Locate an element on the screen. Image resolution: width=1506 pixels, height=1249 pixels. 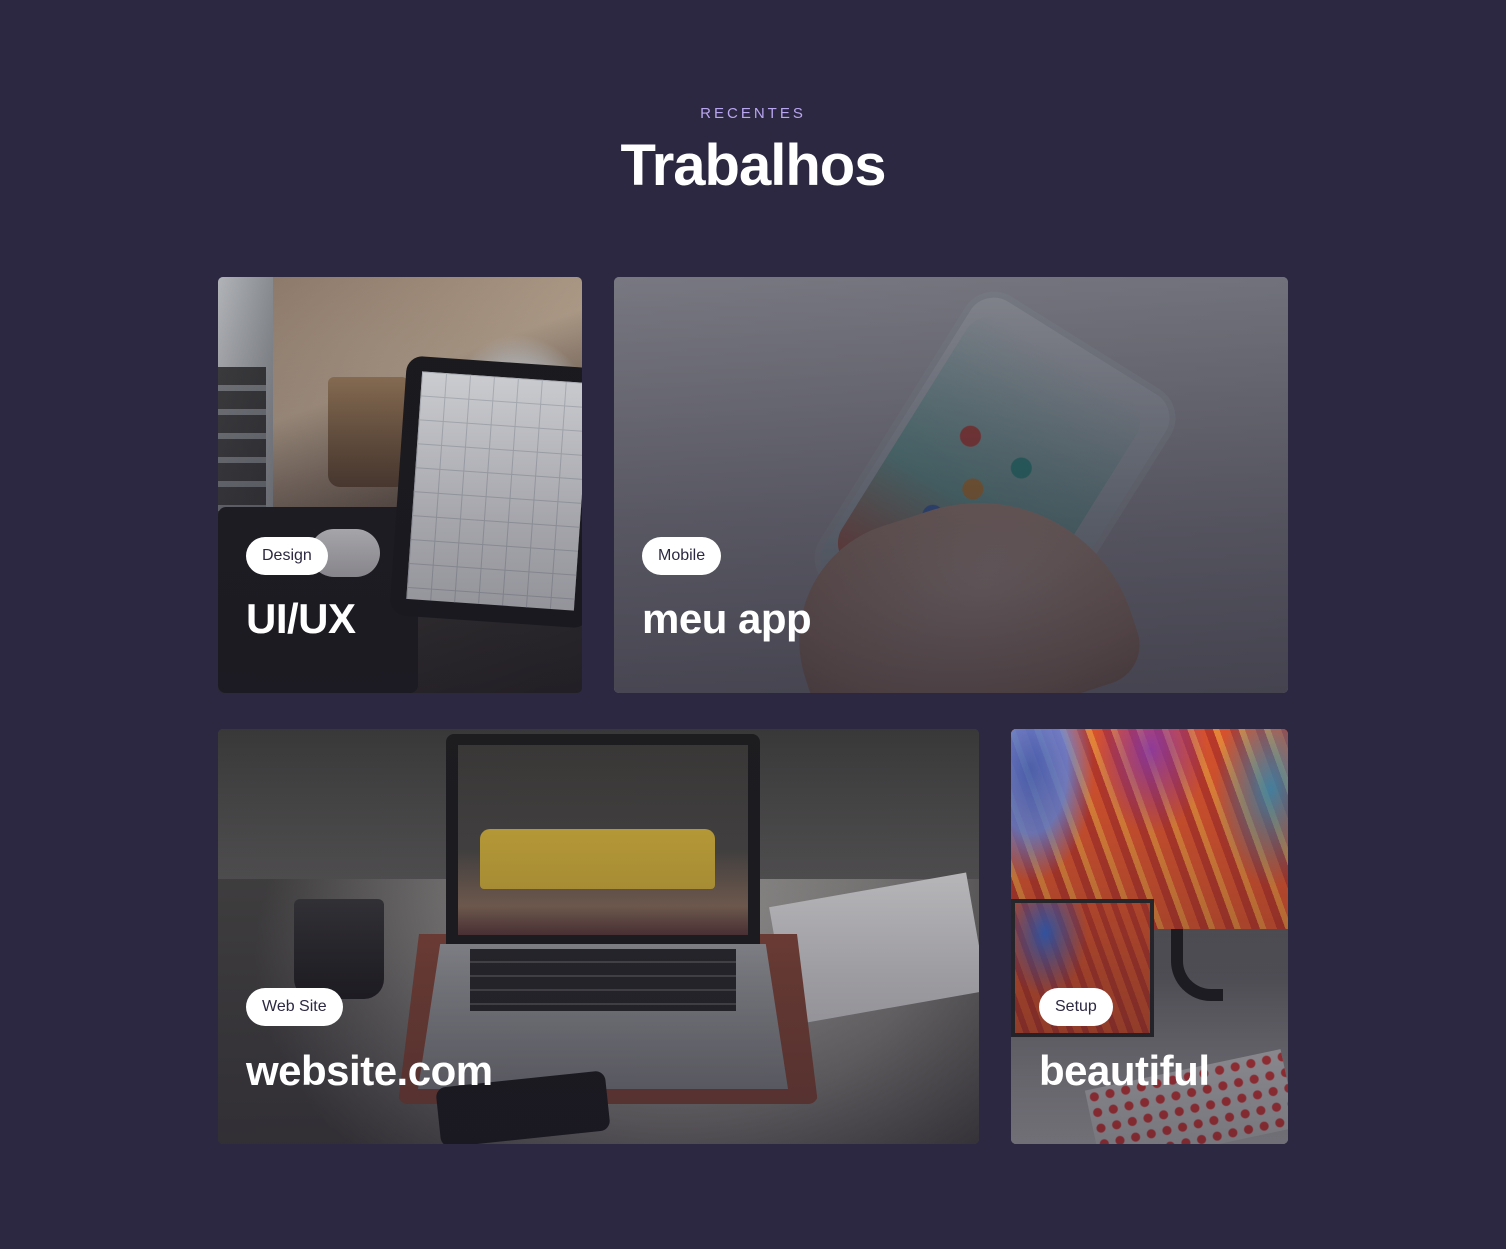
project-card-mobile: Mobile meu app is located at coordinates (951, 485).